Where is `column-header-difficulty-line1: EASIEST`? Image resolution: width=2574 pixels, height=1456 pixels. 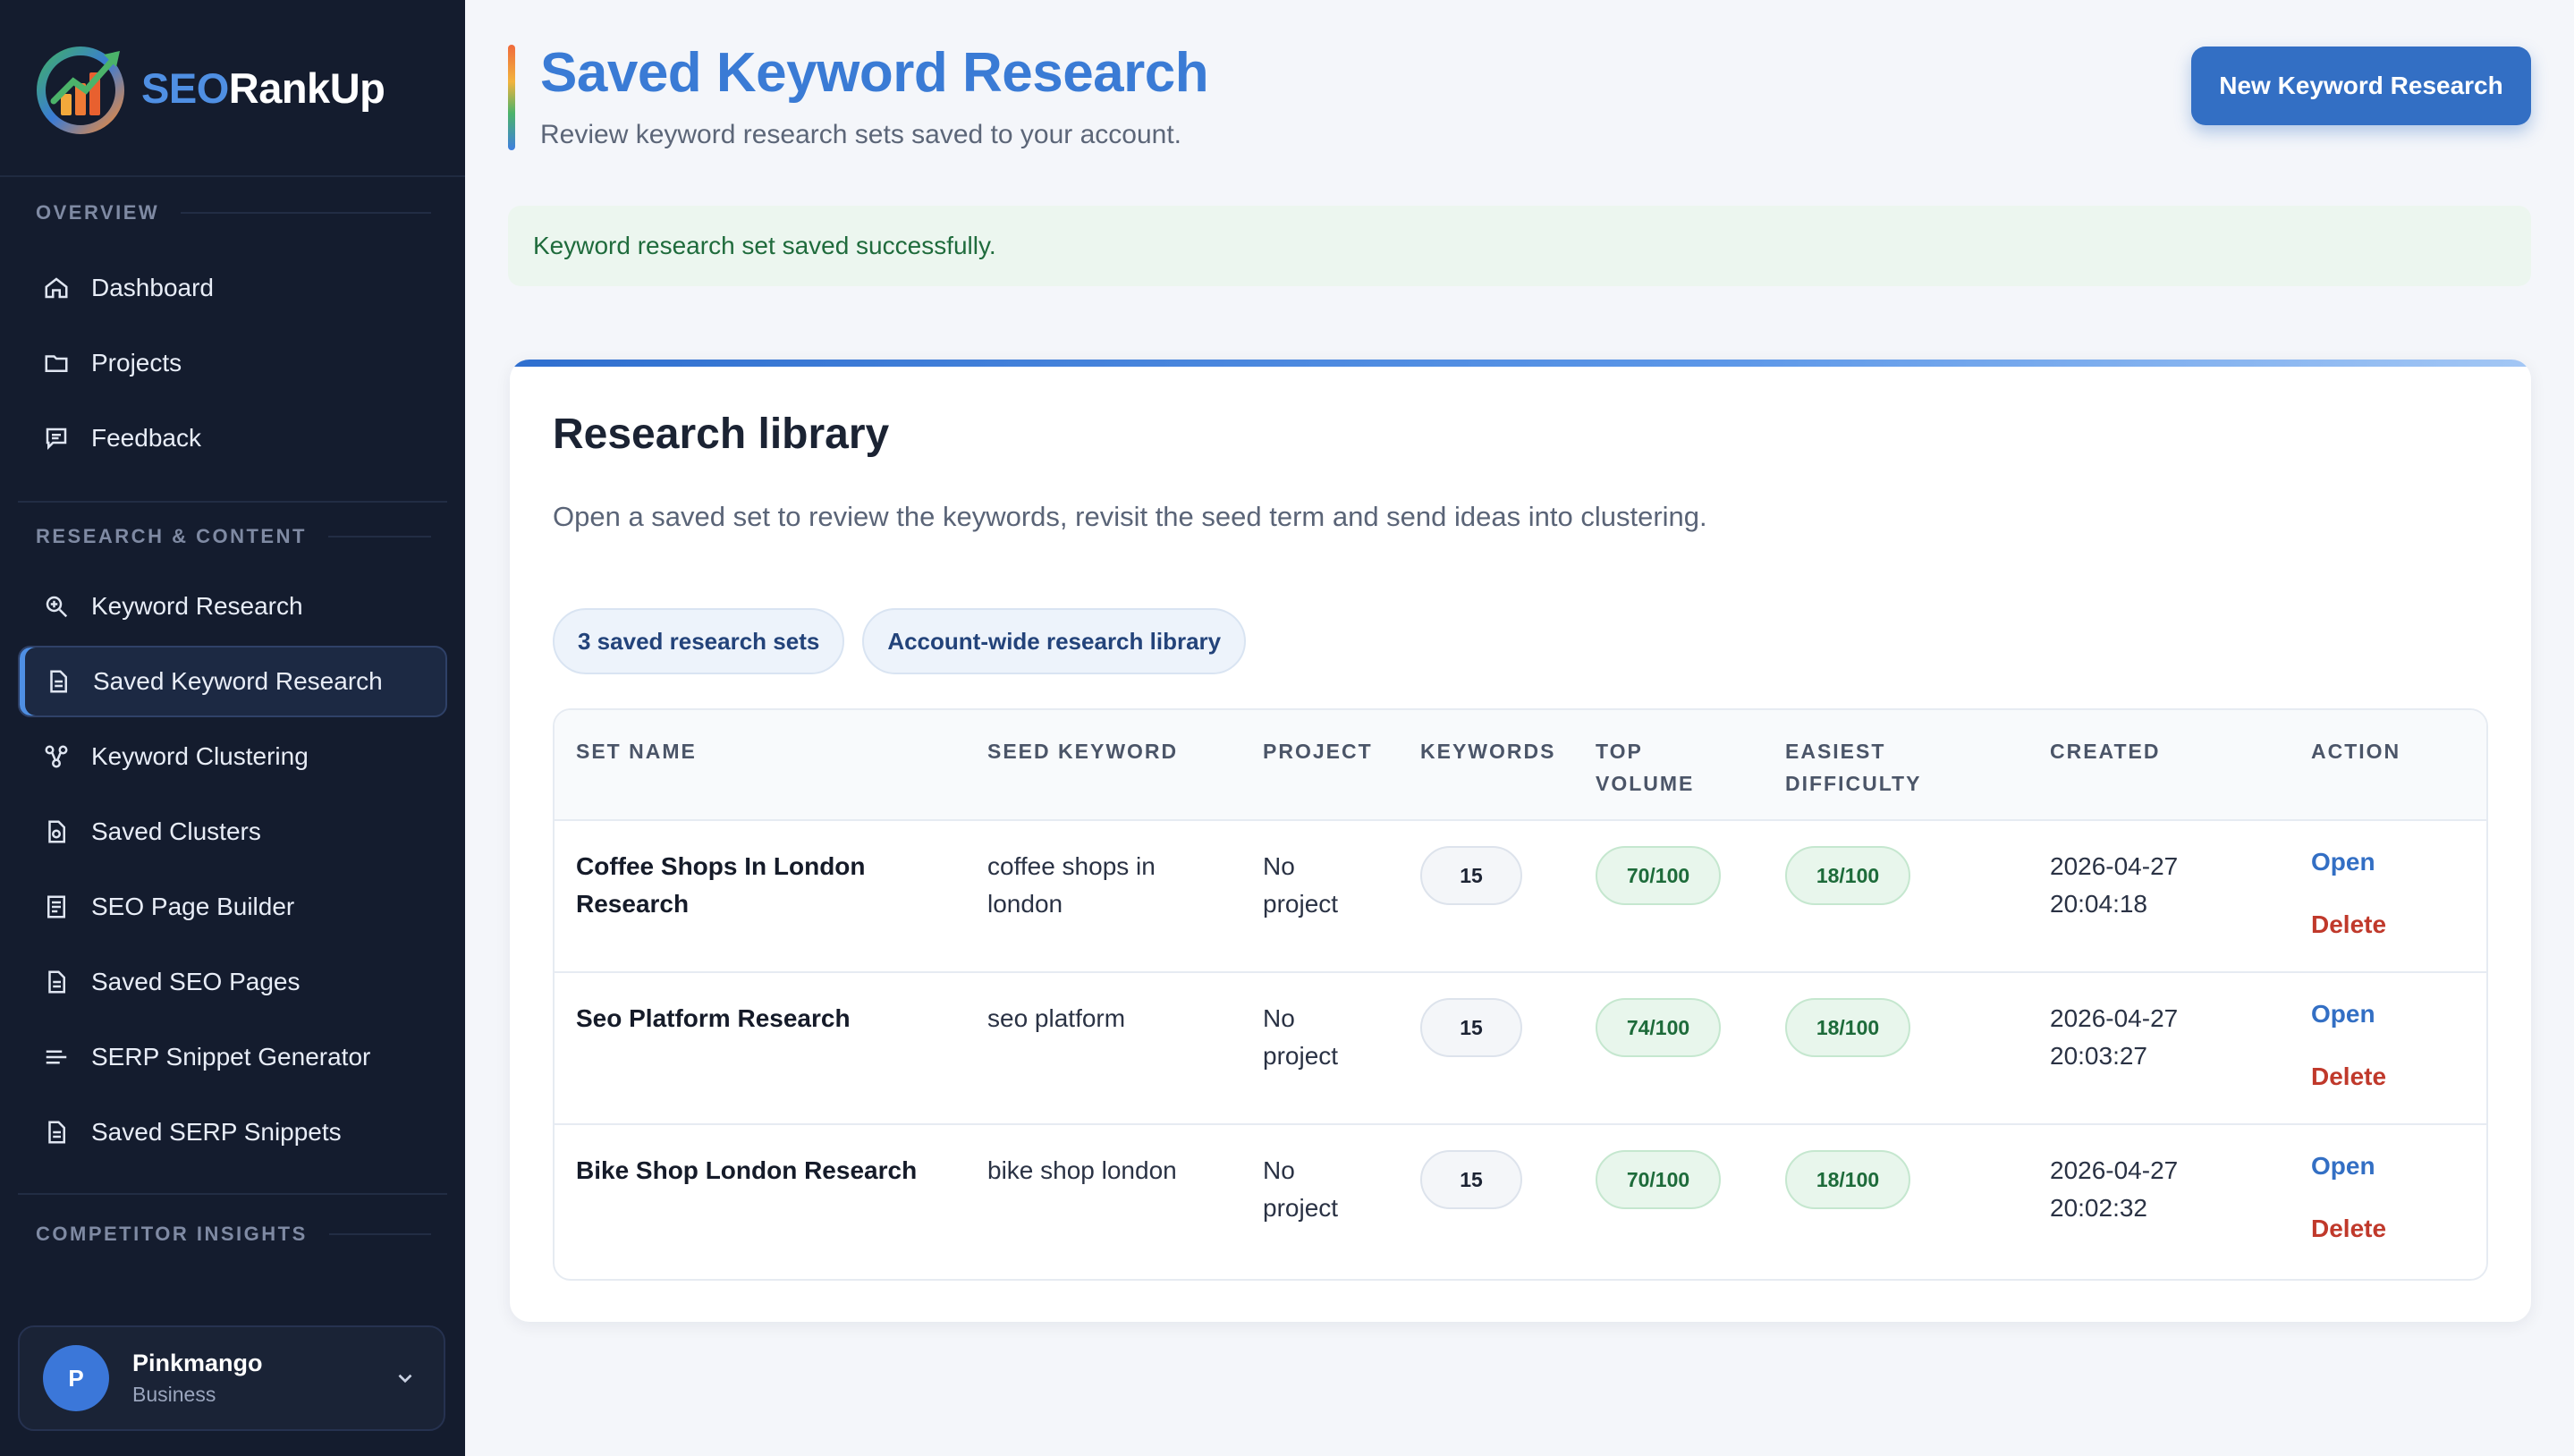 column-header-difficulty-line1: EASIEST is located at coordinates (1835, 751).